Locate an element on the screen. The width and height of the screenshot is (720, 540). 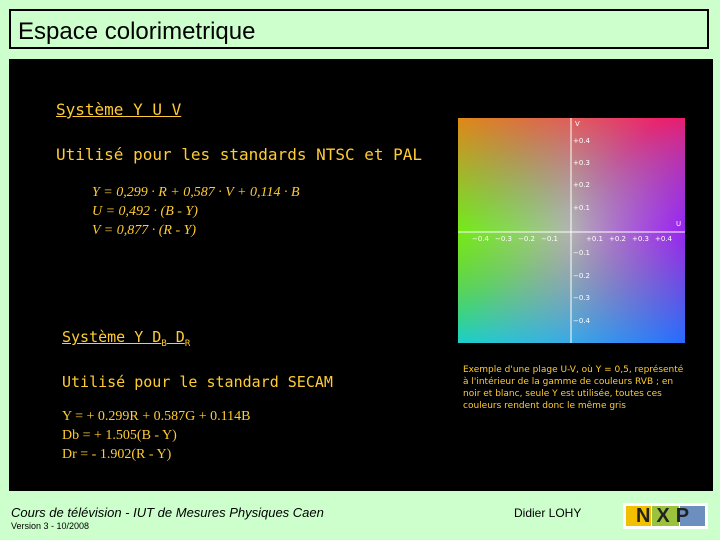
yuv-formula-u: U = 0,492 · (B - Y) is located at coordinates (145, 211).